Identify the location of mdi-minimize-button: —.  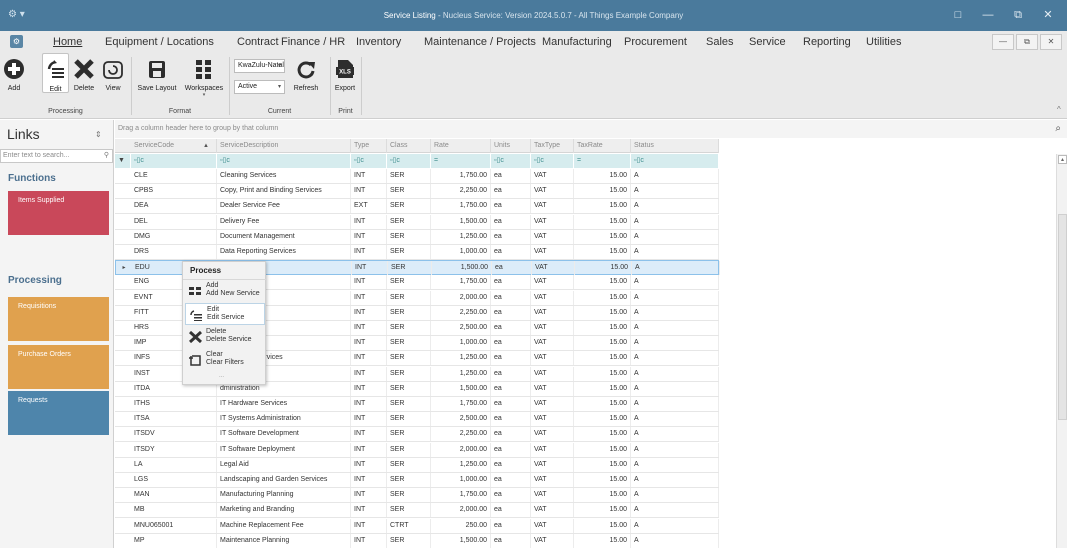
(1003, 42).